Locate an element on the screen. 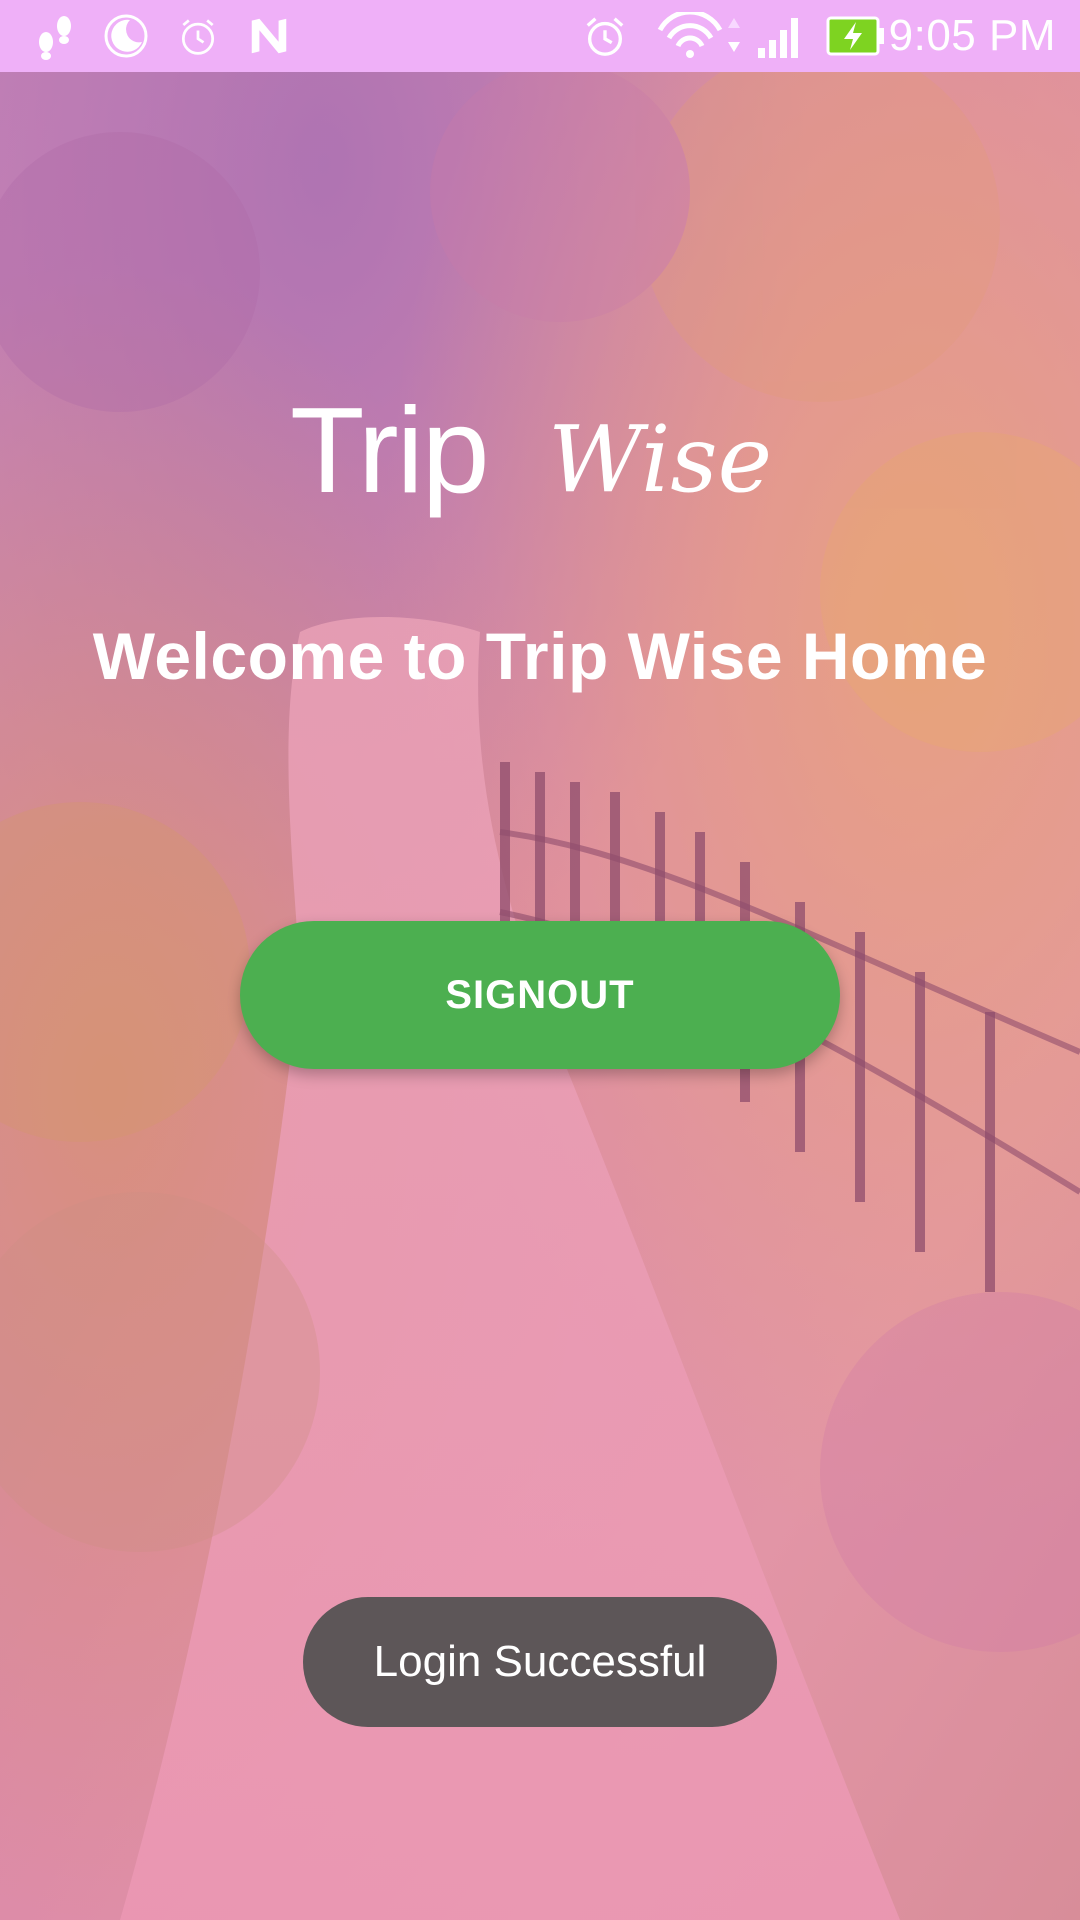 This screenshot has height=1920, width=1080. status-bar: 9:05 PM is located at coordinates (540, 36).